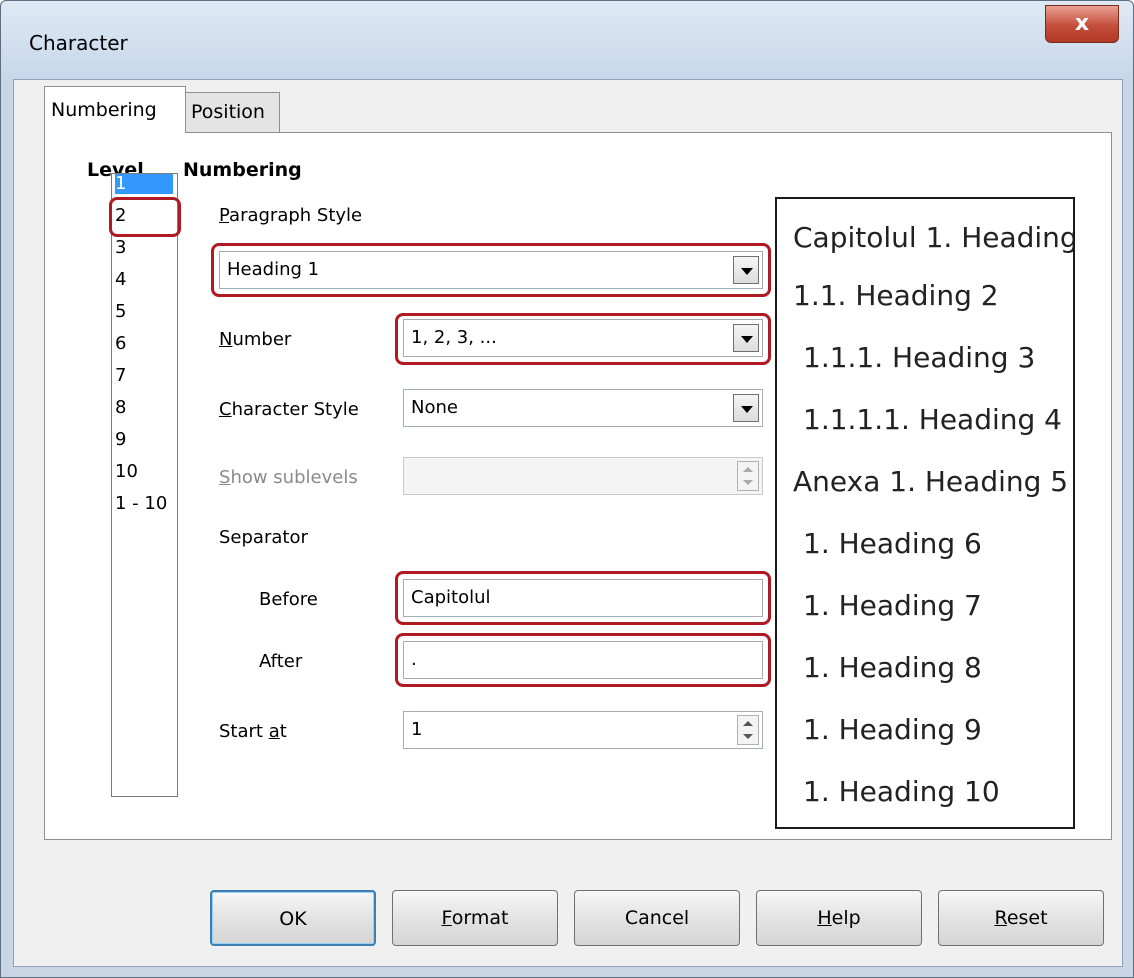 The width and height of the screenshot is (1134, 978). What do you see at coordinates (144, 478) in the screenshot?
I see `level-item: 10` at bounding box center [144, 478].